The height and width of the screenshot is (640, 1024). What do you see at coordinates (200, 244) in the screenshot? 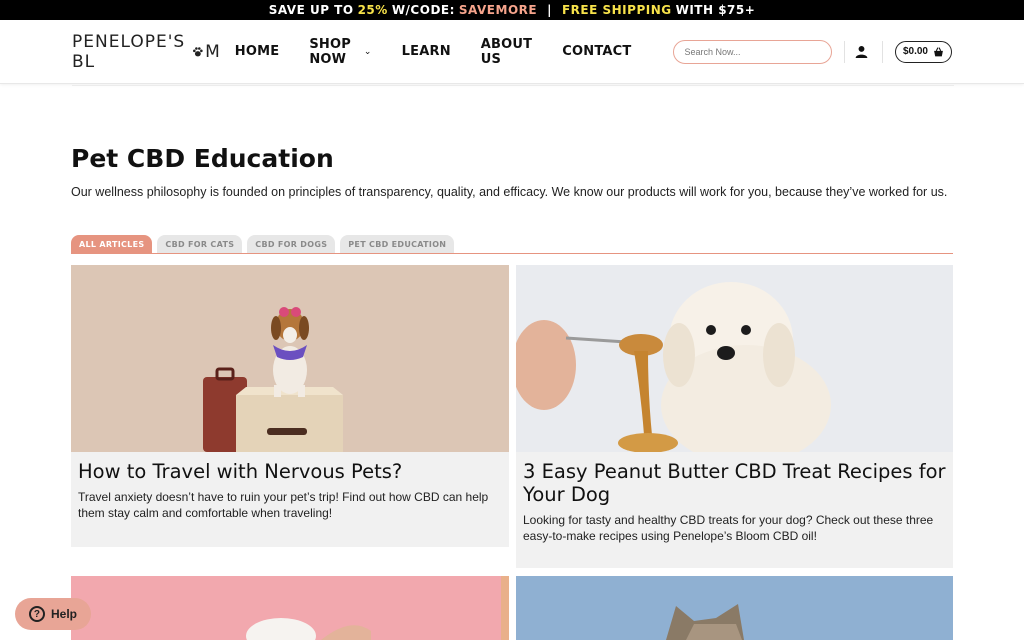
I see `filter-cbd-for-cats: CBD FOR CATS` at bounding box center [200, 244].